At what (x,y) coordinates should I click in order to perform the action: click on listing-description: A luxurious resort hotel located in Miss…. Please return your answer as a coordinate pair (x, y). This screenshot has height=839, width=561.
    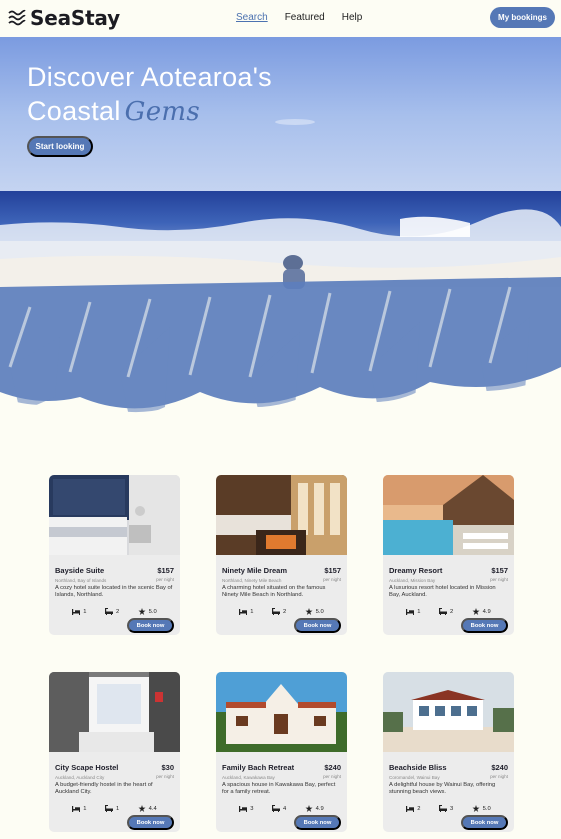
    Looking at the image, I should click on (442, 591).